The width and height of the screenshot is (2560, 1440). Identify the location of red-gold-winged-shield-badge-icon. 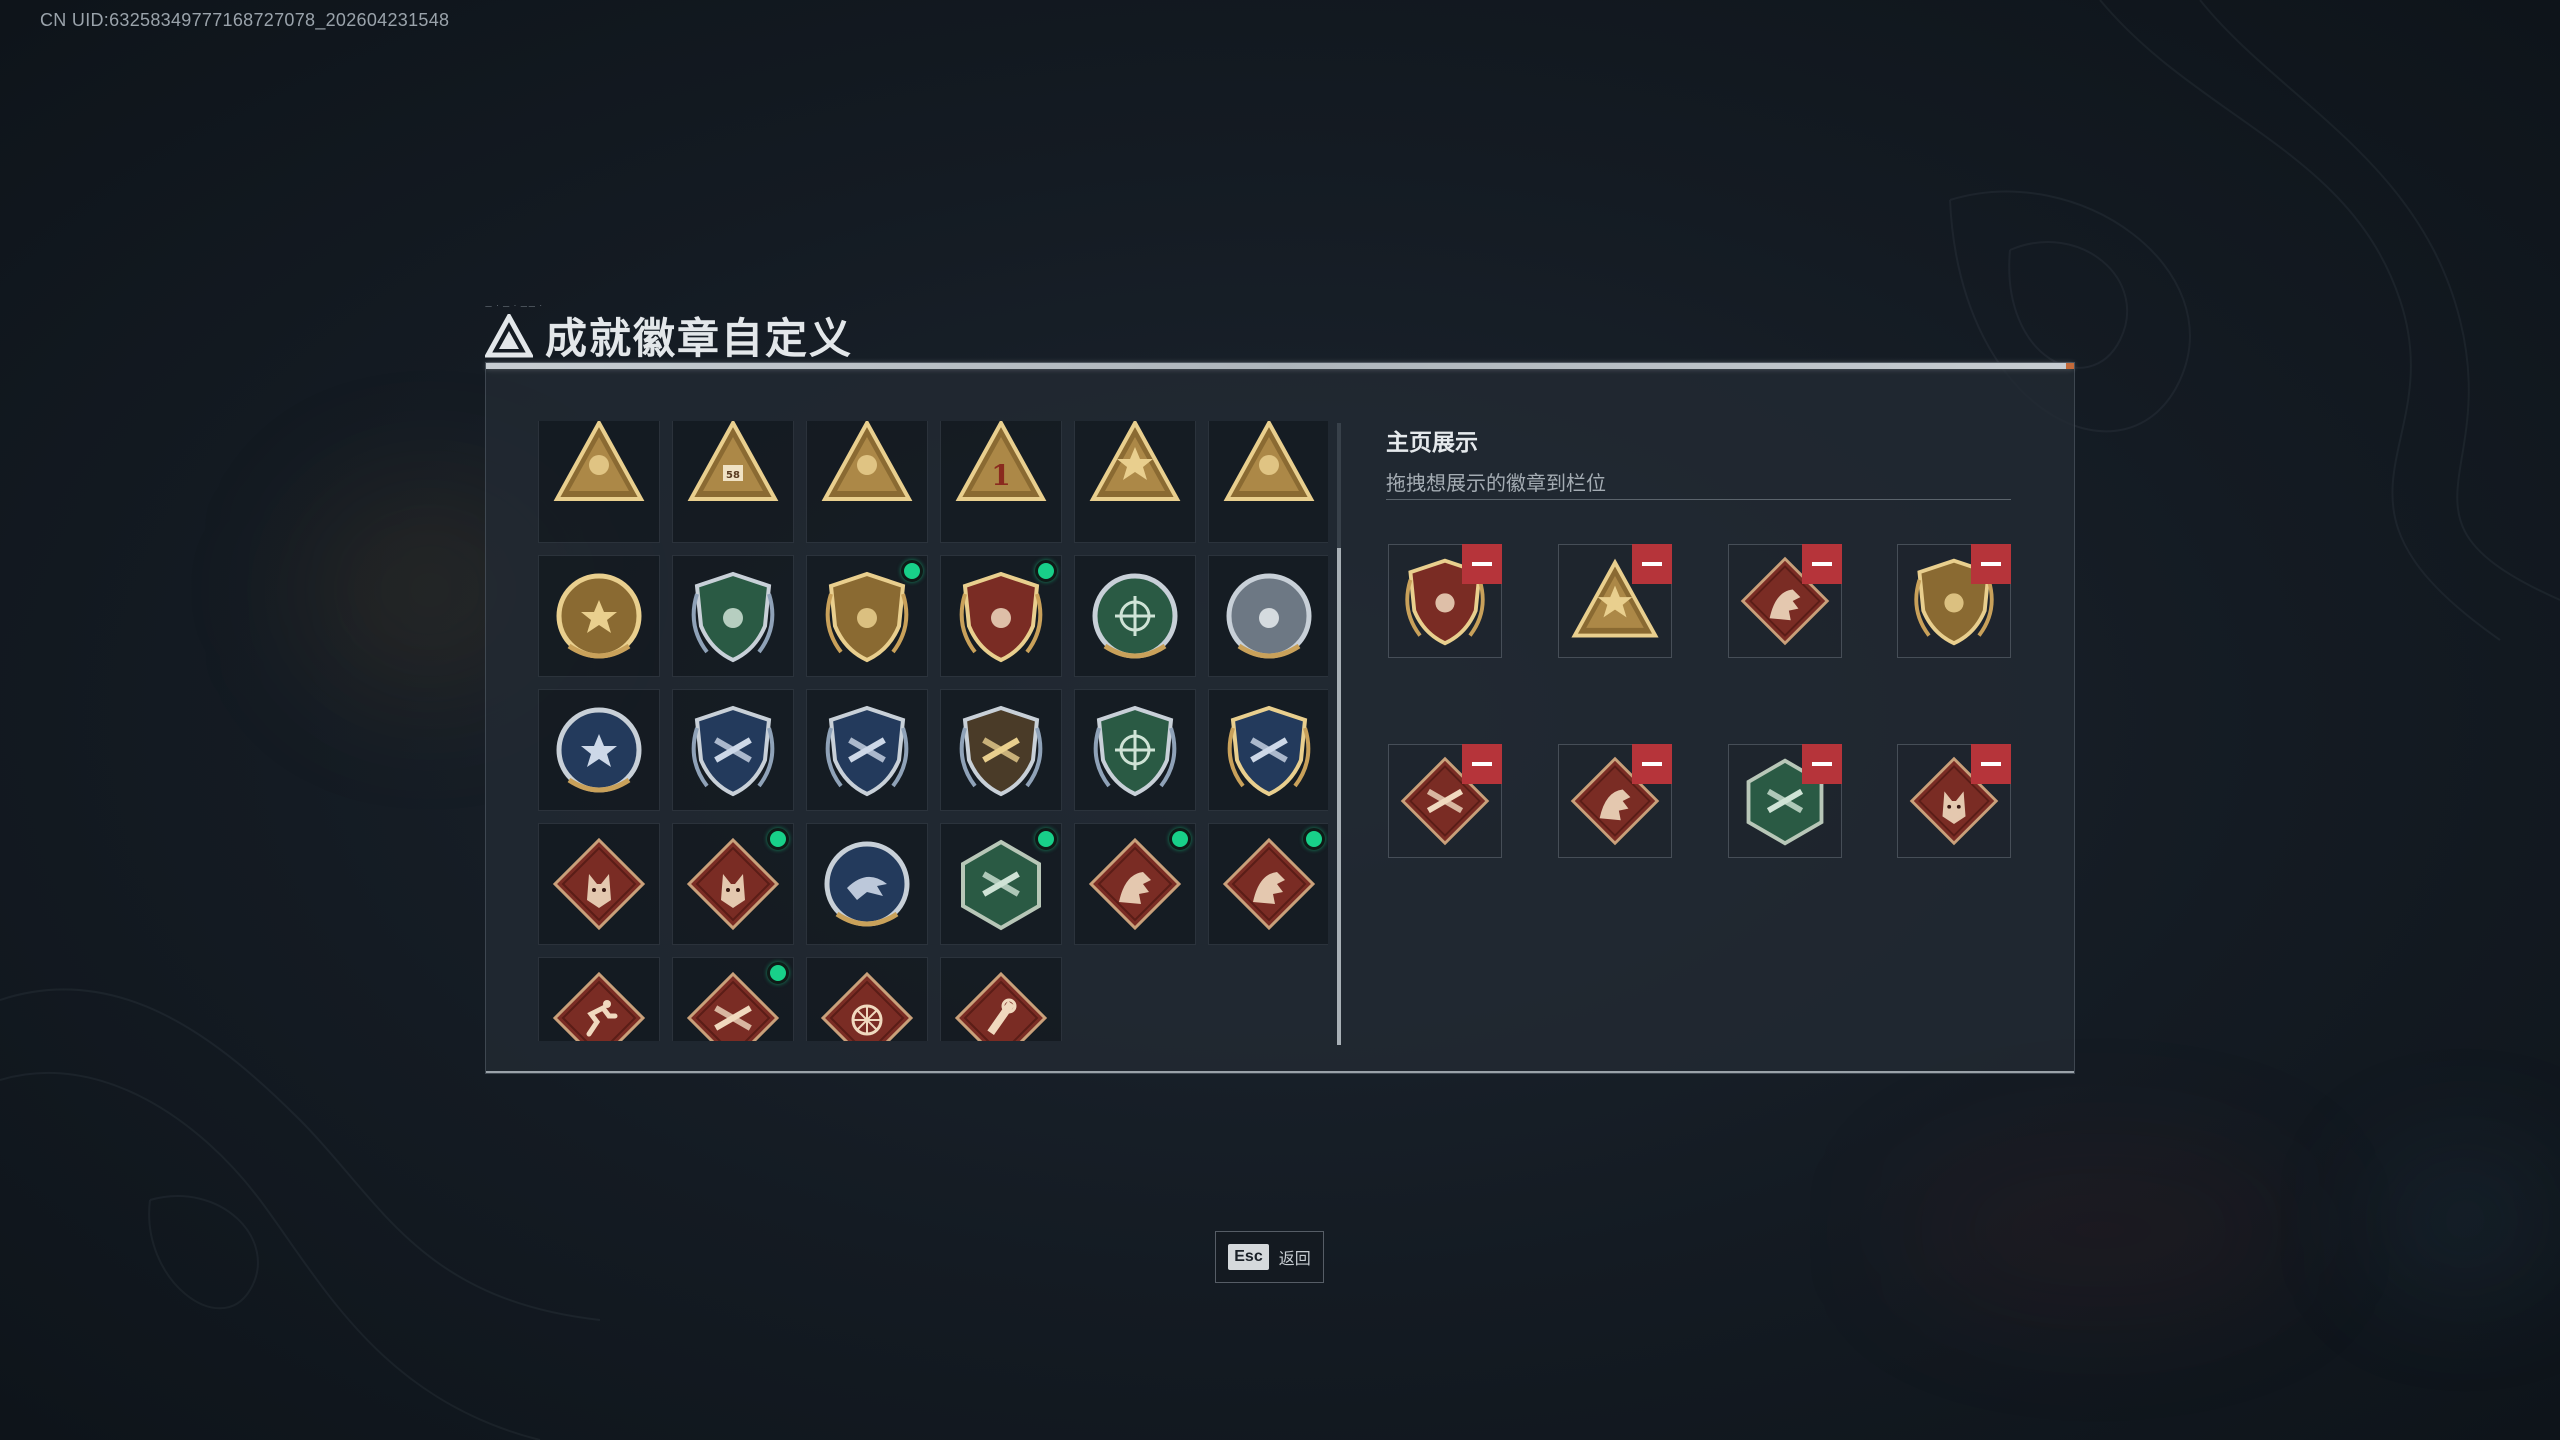
(1001, 617).